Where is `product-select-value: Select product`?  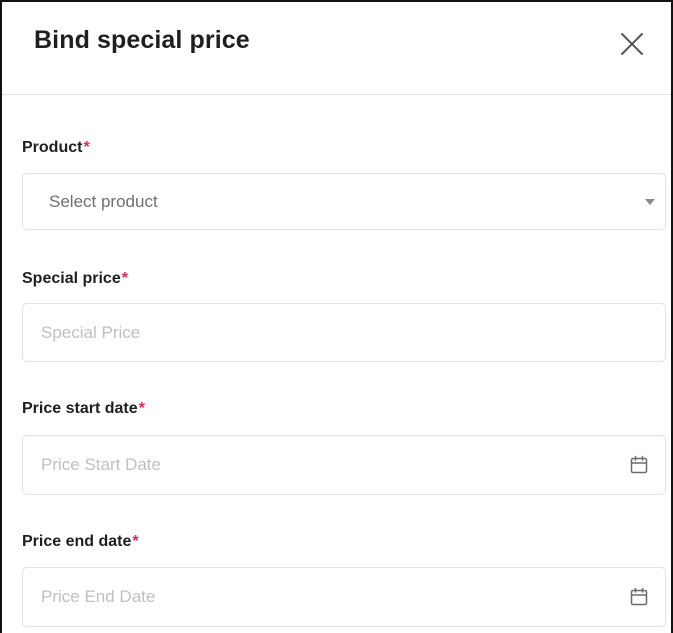
product-select-value: Select product is located at coordinates (103, 201).